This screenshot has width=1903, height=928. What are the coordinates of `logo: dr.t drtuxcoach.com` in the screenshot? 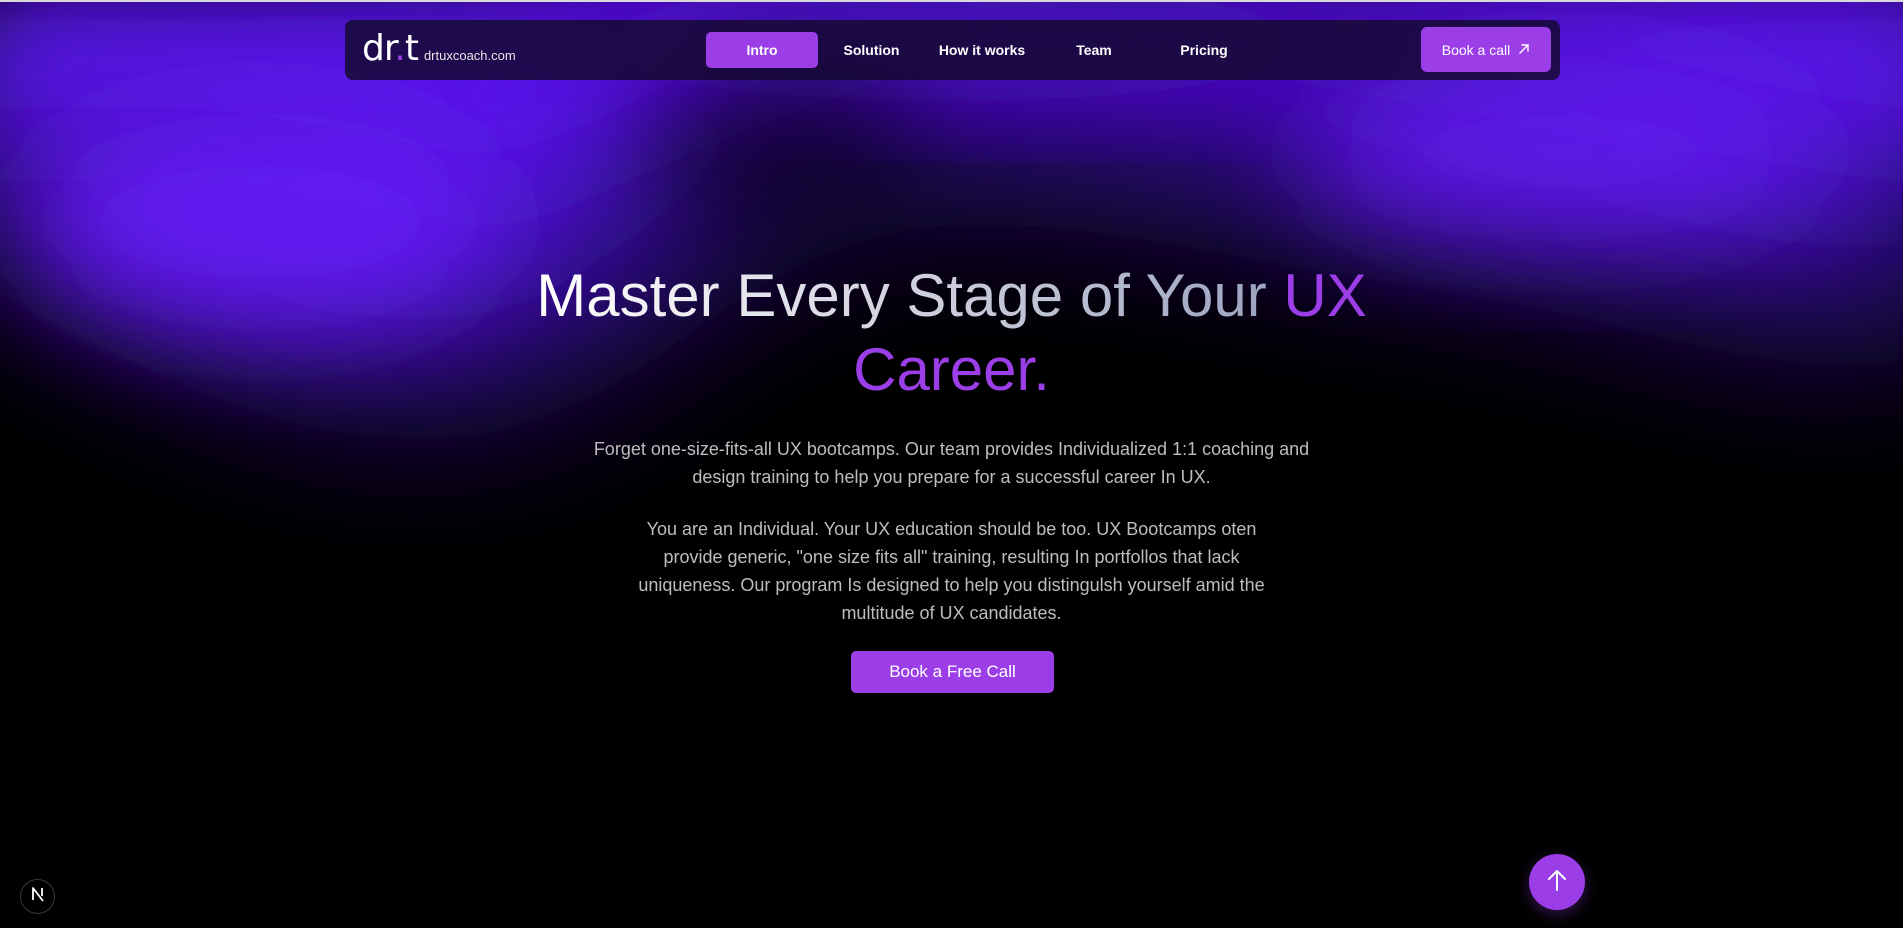 It's located at (439, 49).